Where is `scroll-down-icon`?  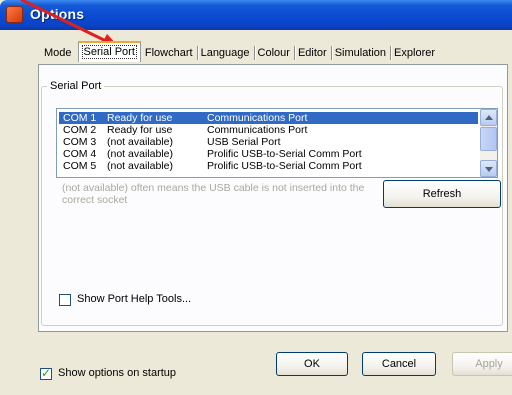
scroll-down-icon is located at coordinates (488, 168).